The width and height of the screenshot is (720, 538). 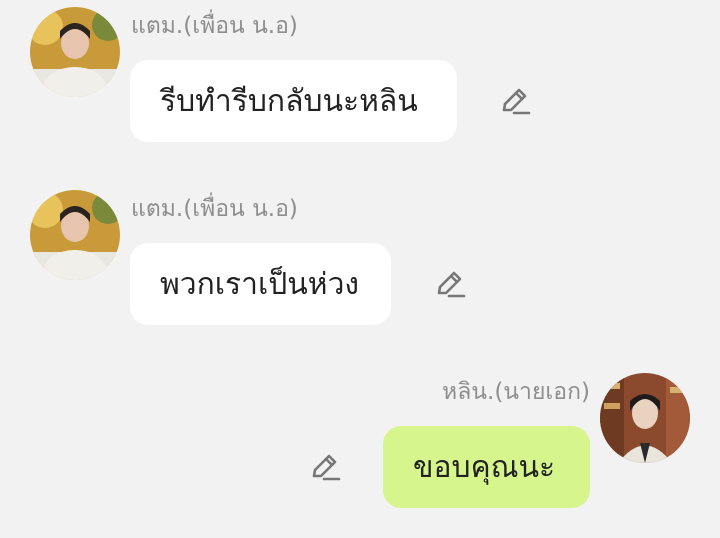 I want to click on avatar-self, so click(x=645, y=418).